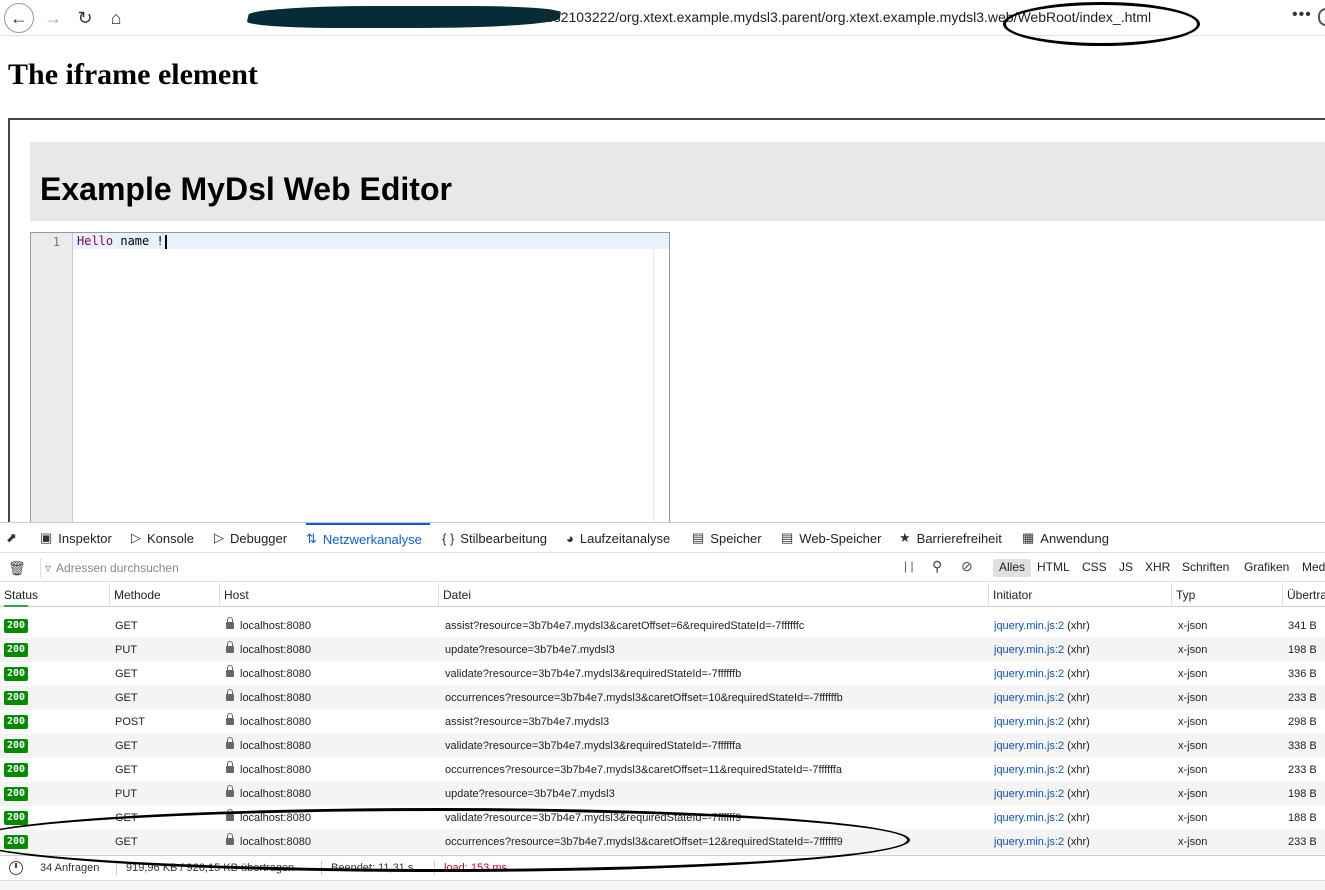 Image resolution: width=1325 pixels, height=890 pixels. I want to click on trash-icon: 🗑, so click(17, 568).